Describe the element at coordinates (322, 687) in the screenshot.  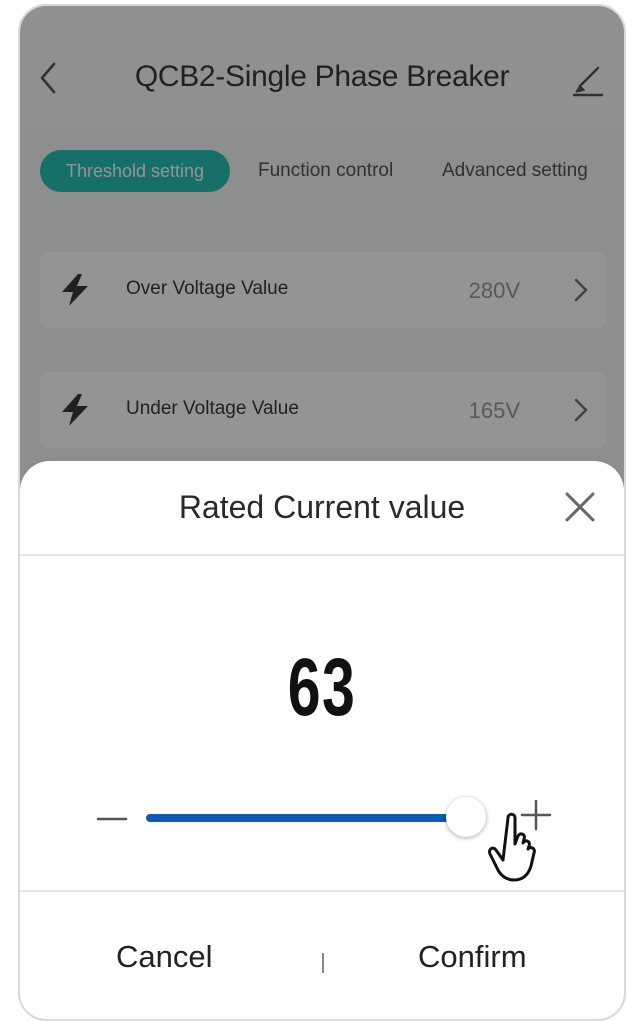
I see `current-value-display: 63` at that location.